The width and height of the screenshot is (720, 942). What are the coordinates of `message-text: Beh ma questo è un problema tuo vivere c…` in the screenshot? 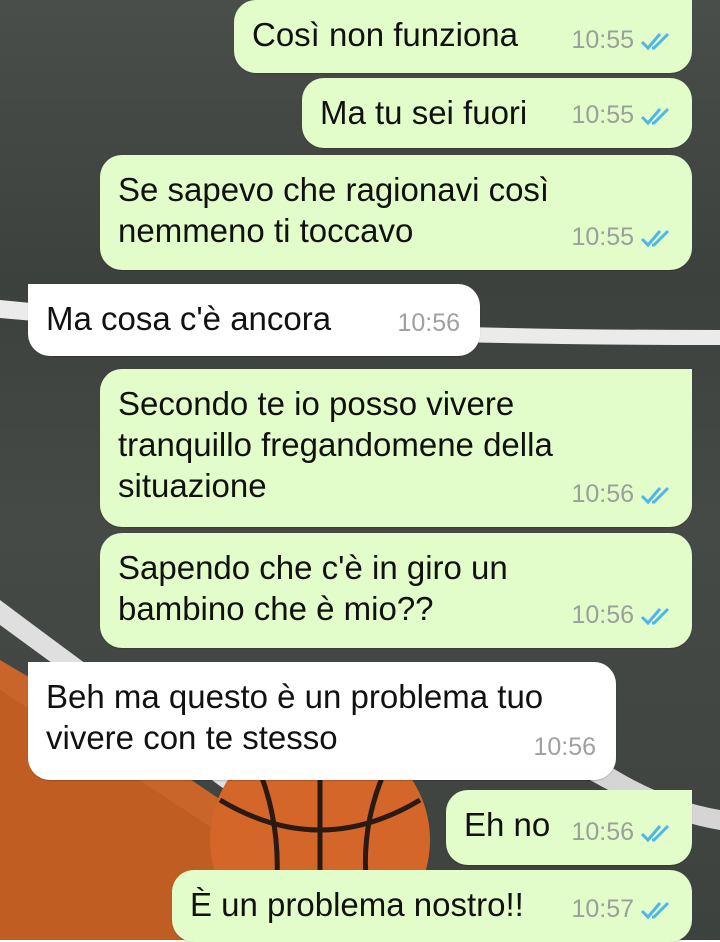 It's located at (295, 717).